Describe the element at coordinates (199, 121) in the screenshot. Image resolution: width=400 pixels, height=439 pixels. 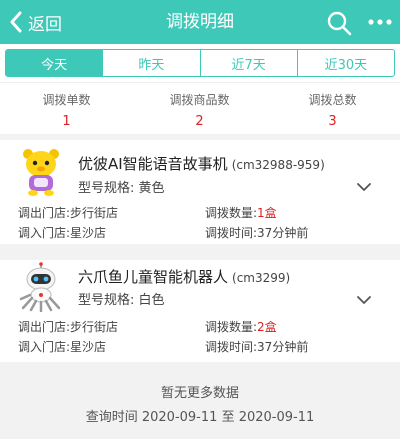
I see `stat-value: 2` at that location.